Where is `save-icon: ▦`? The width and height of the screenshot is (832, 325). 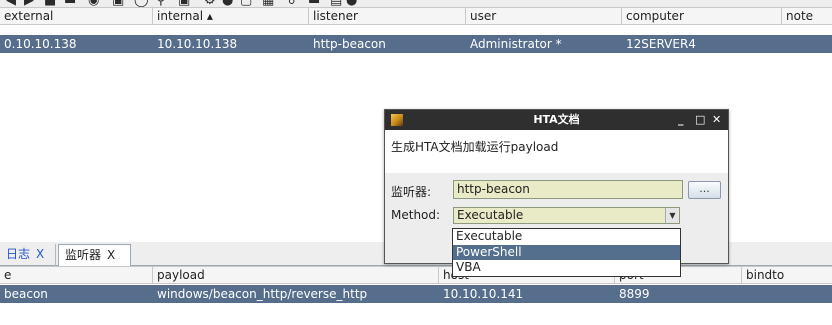
save-icon: ▦ is located at coordinates (268, 3).